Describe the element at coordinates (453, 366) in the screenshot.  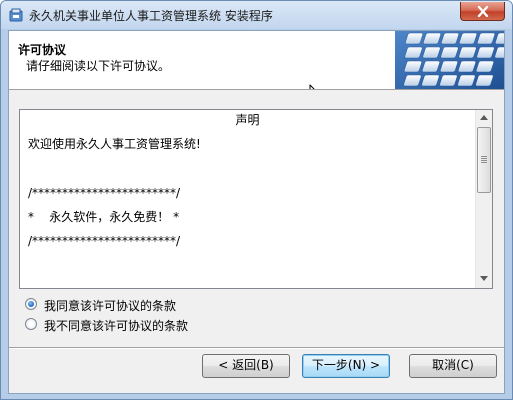
I see `cancel-button: 取消(C)` at that location.